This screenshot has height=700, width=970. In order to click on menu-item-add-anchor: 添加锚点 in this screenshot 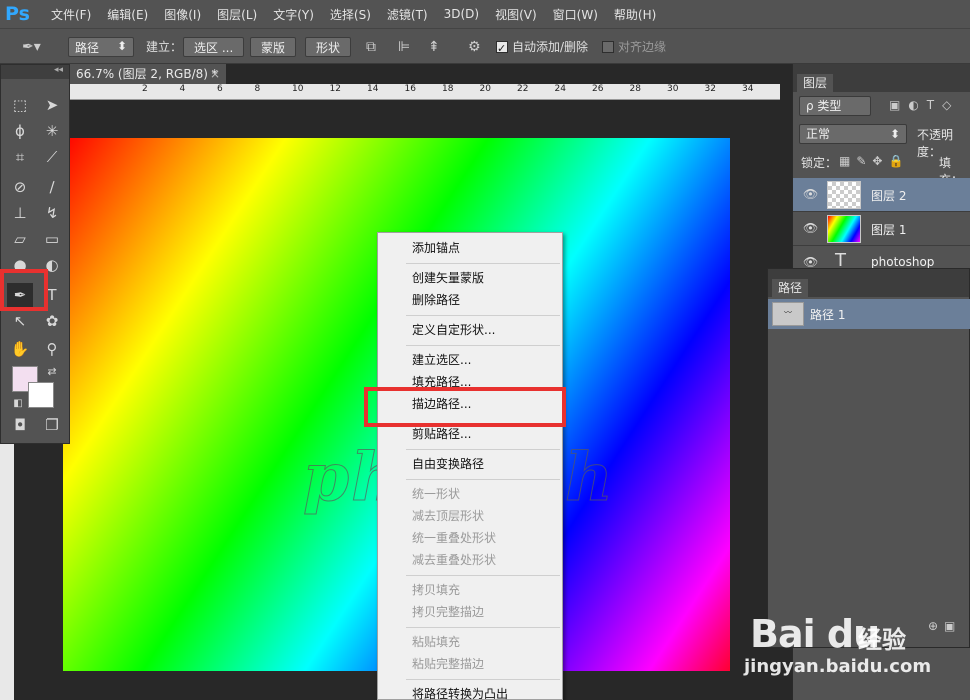, I will do `click(436, 247)`.